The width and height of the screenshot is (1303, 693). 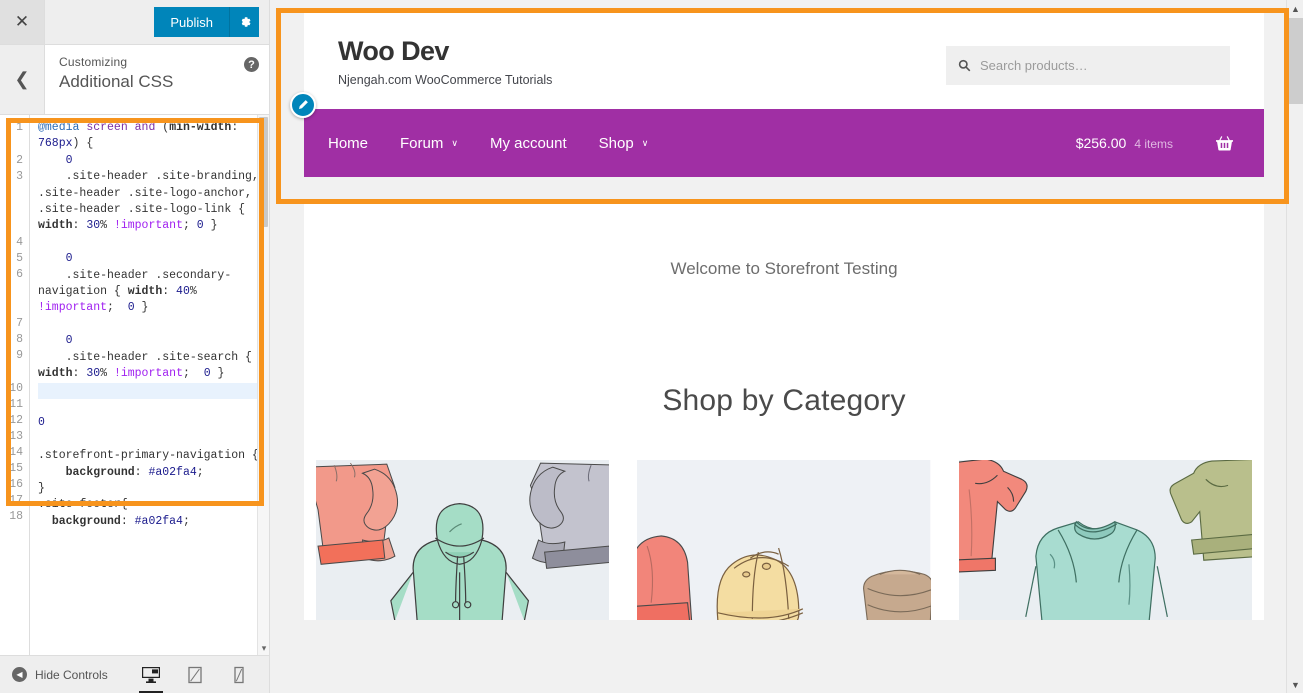 What do you see at coordinates (422, 143) in the screenshot?
I see `nav-item-label: Forum` at bounding box center [422, 143].